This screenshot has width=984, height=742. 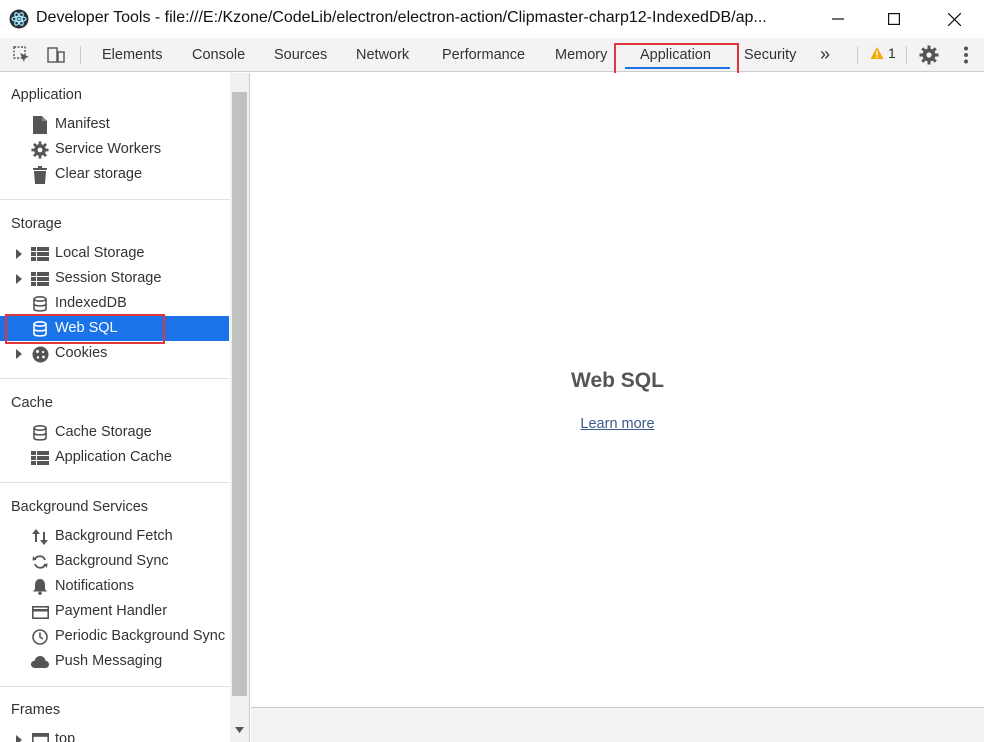 What do you see at coordinates (239, 730) in the screenshot?
I see `scroll-down-arrow-icon` at bounding box center [239, 730].